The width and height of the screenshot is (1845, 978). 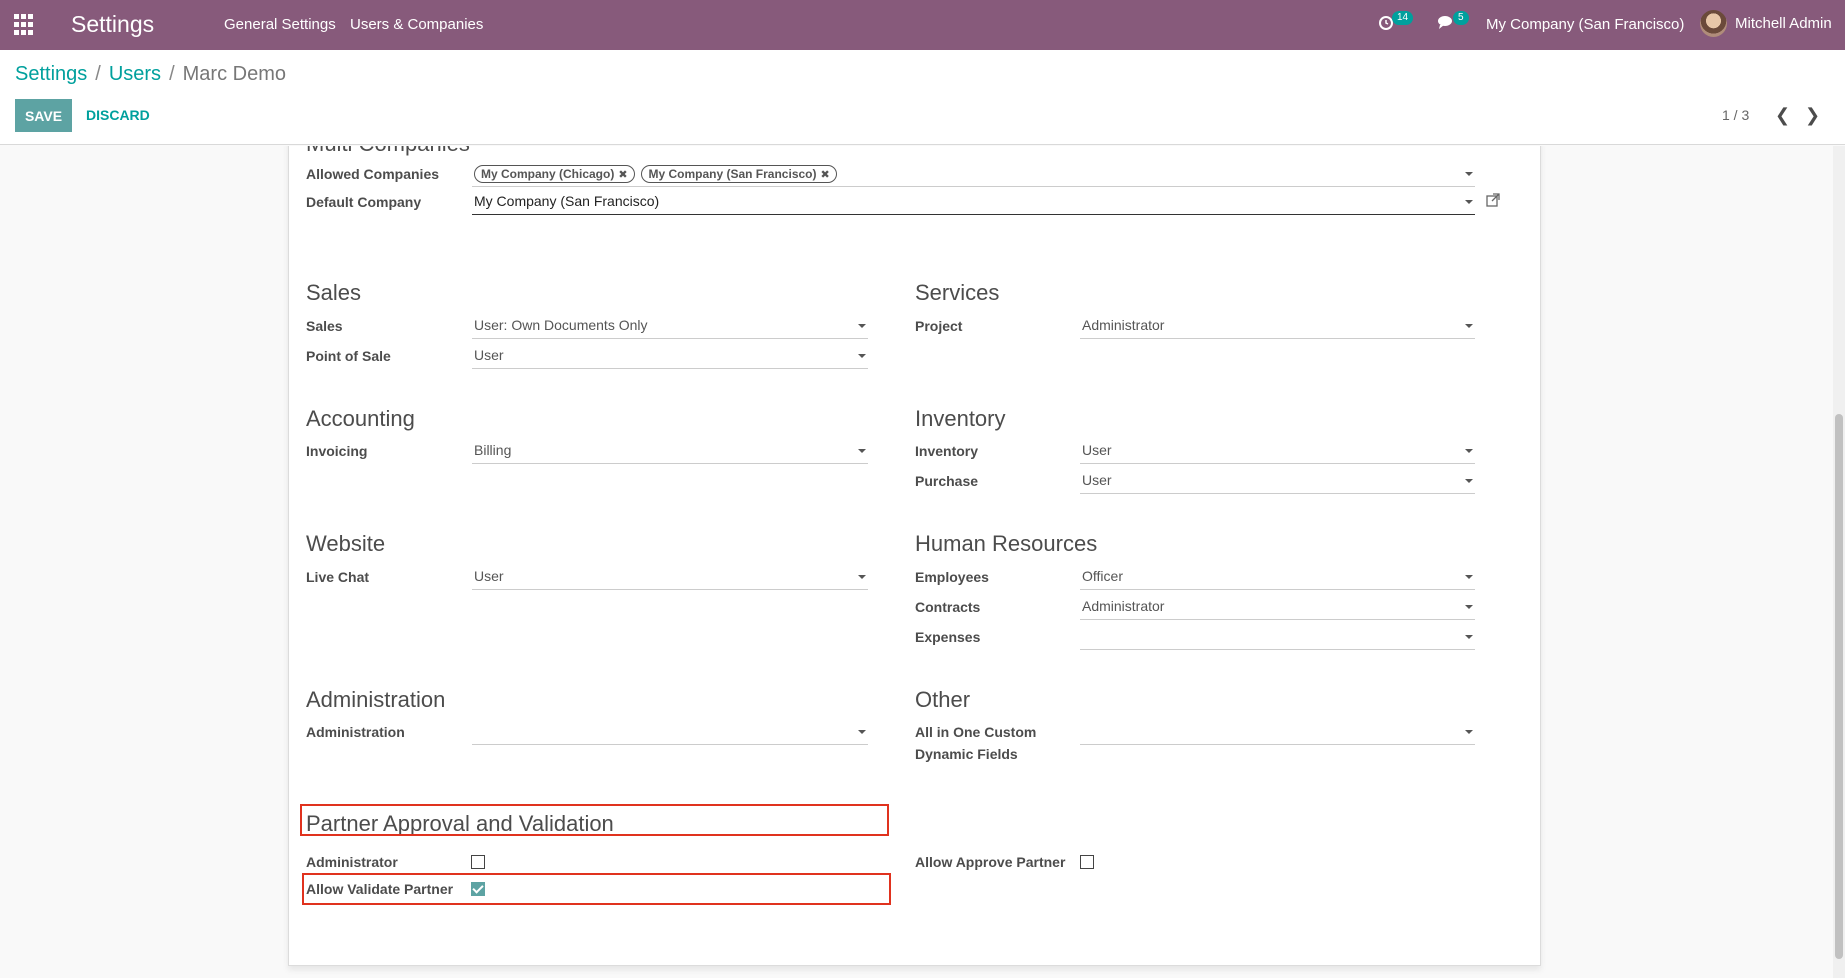 What do you see at coordinates (948, 607) in the screenshot?
I see `label-contracts: Contracts` at bounding box center [948, 607].